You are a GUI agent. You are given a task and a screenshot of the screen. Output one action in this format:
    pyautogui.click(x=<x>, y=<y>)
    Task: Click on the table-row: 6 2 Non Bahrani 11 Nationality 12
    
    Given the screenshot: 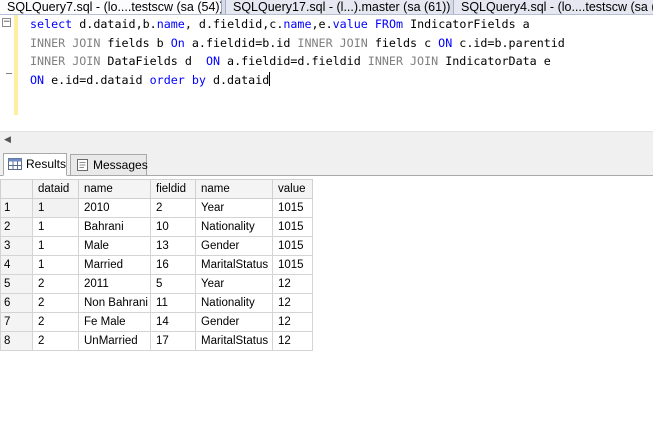 What is the action you would take?
    pyautogui.click(x=156, y=303)
    